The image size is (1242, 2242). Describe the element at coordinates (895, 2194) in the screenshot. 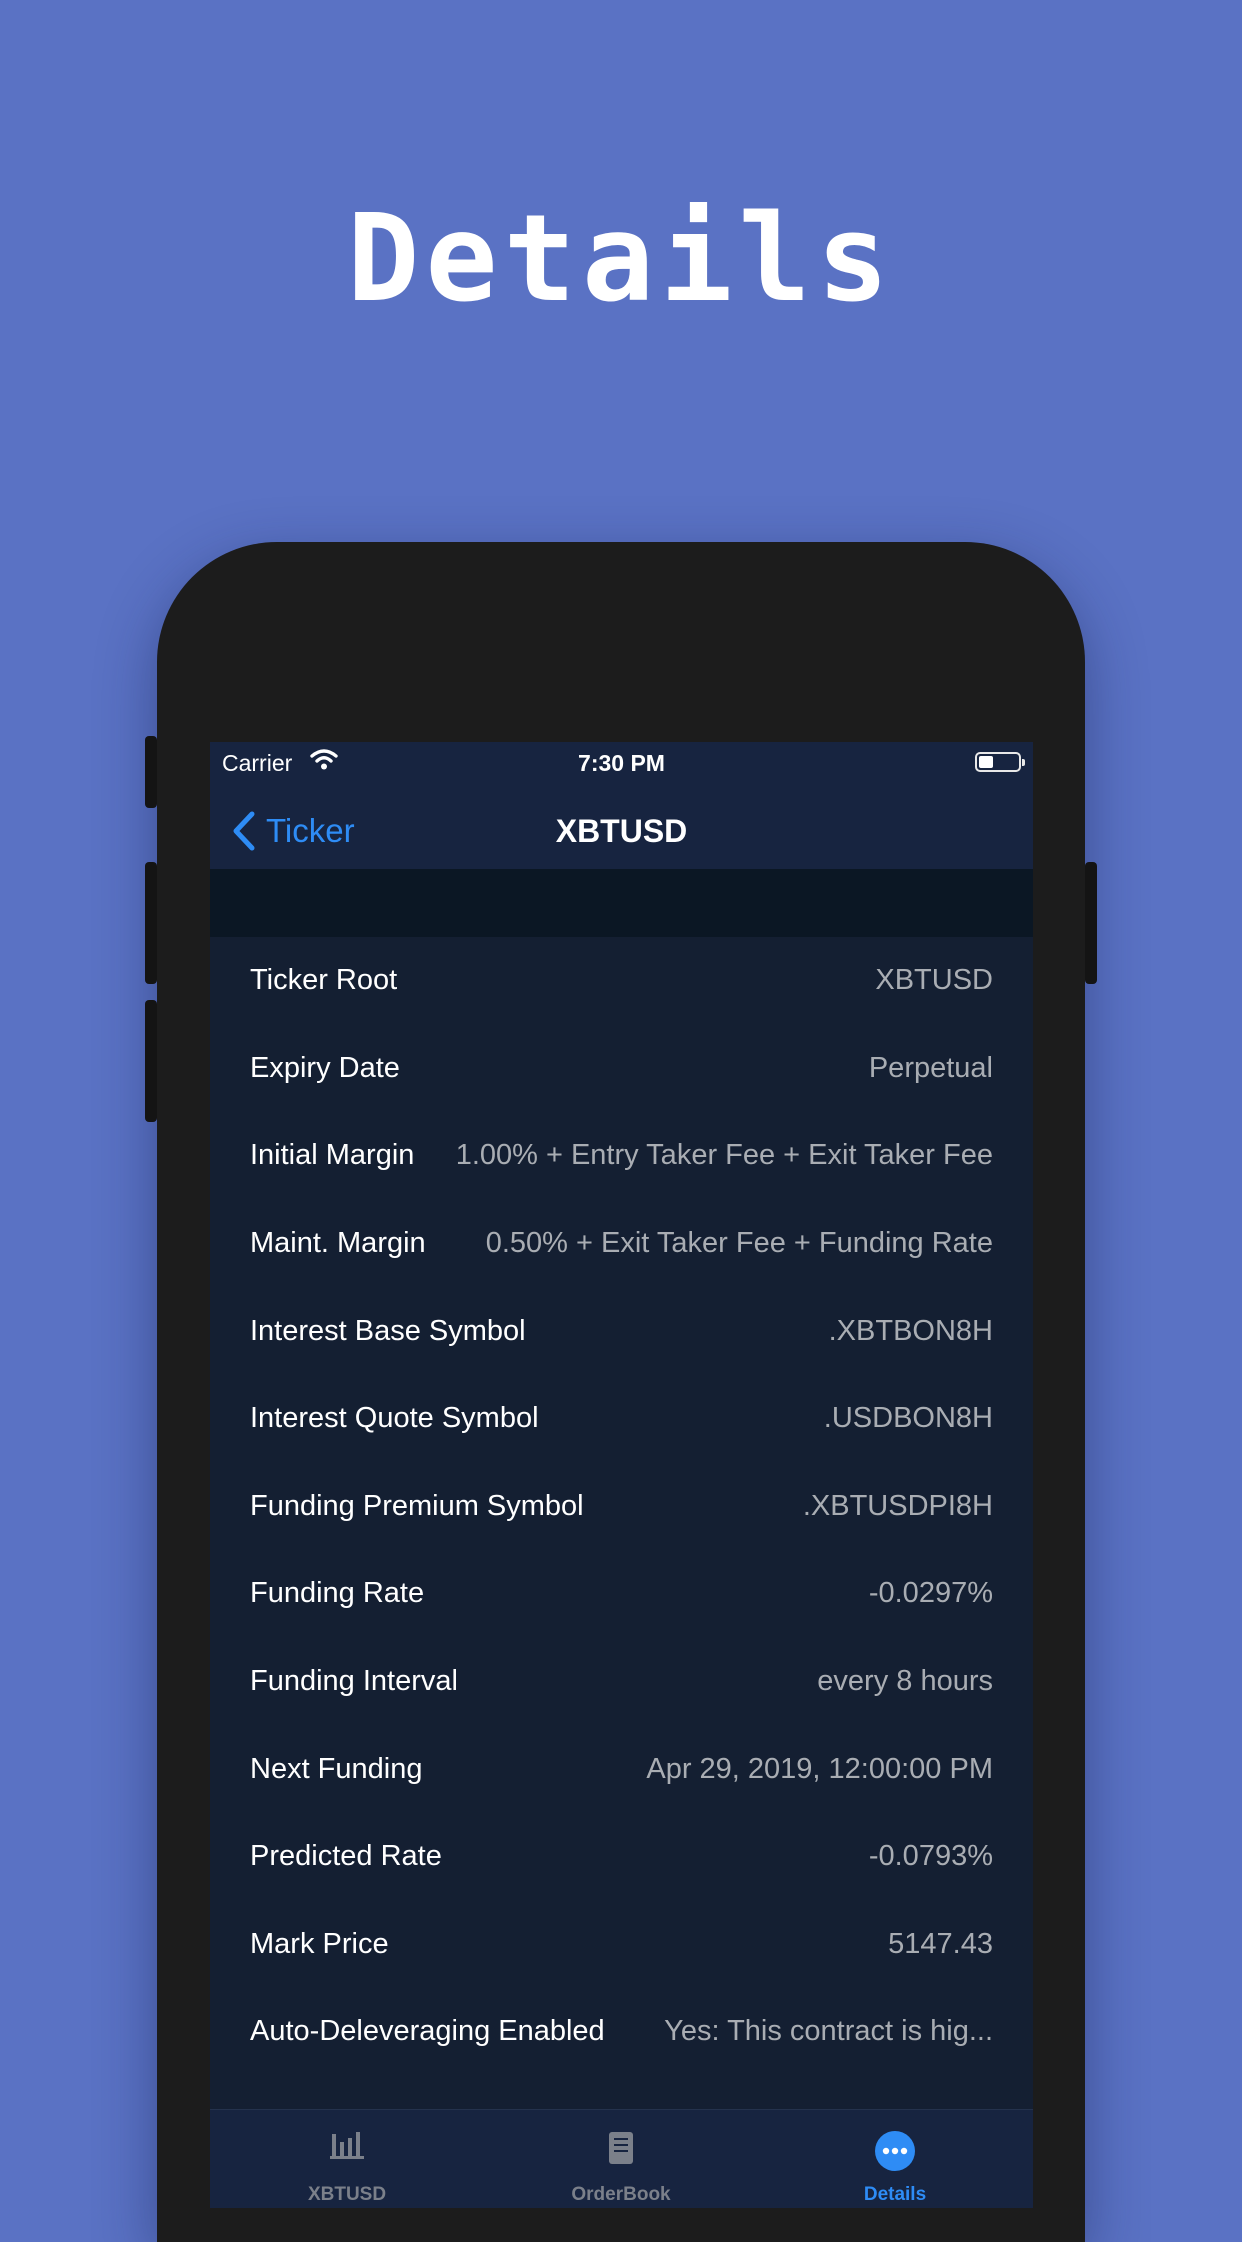

I see `tab-label: Details` at that location.